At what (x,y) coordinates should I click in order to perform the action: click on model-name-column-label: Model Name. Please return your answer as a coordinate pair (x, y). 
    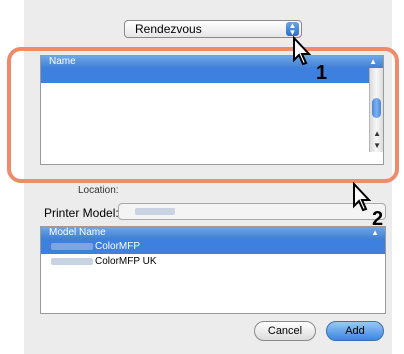
    Looking at the image, I should click on (77, 232).